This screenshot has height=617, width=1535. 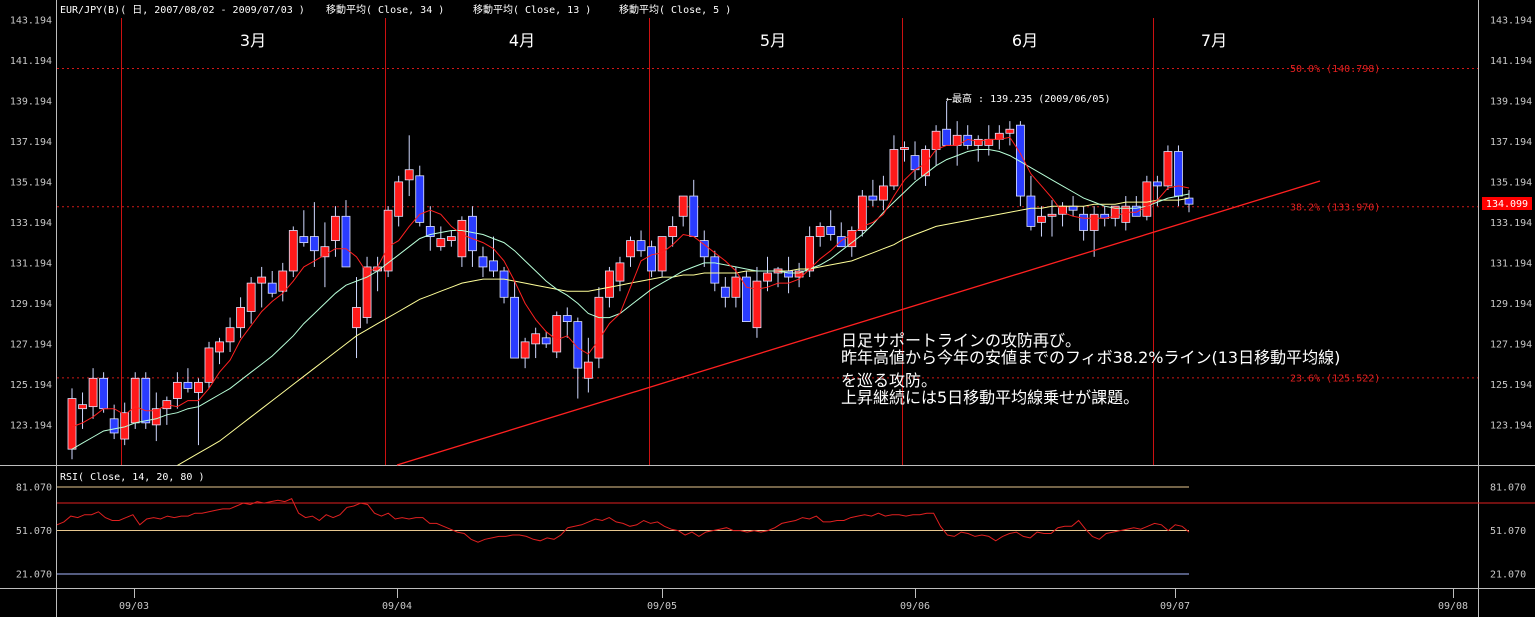 What do you see at coordinates (1335, 69) in the screenshot?
I see `fib-level-label: 50.0% (140.798)` at bounding box center [1335, 69].